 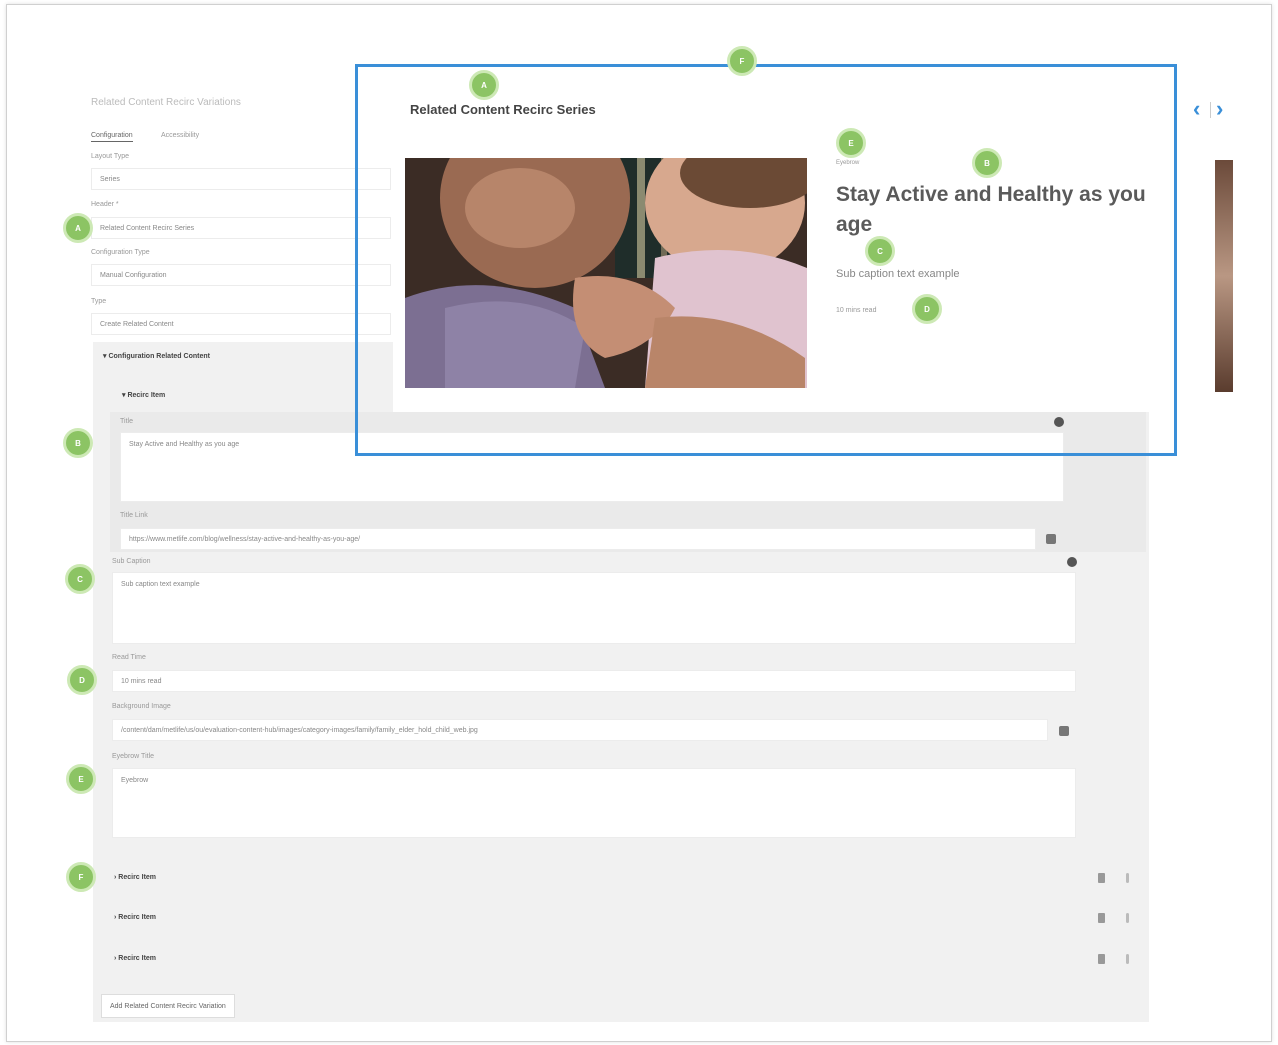 I want to click on bg-image-label: Background Image, so click(x=141, y=706).